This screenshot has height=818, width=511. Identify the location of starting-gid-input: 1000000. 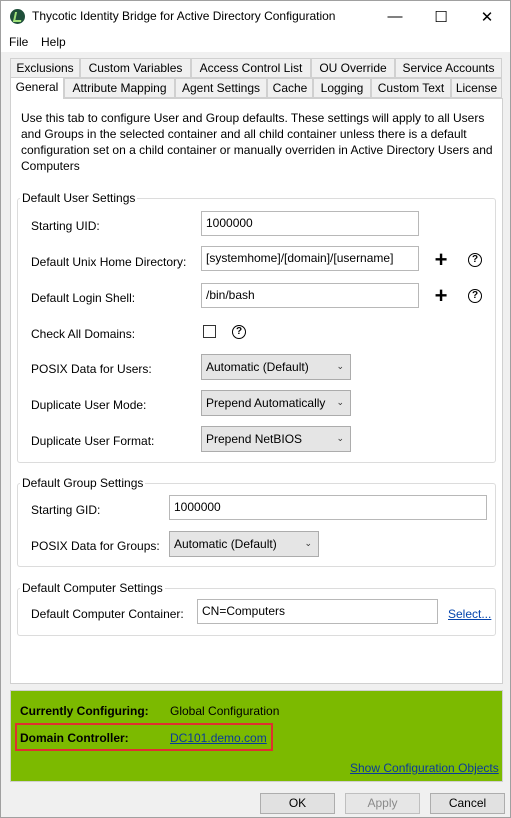
(328, 507).